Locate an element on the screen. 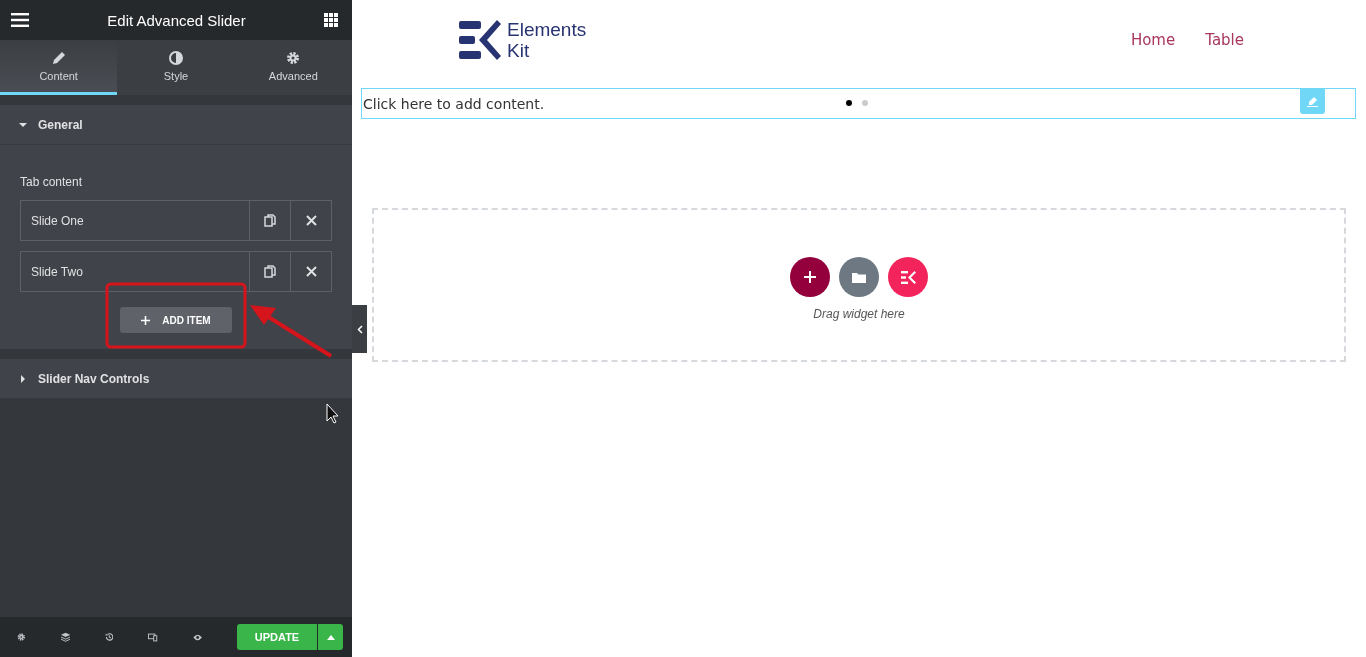  template-button is located at coordinates (859, 277).